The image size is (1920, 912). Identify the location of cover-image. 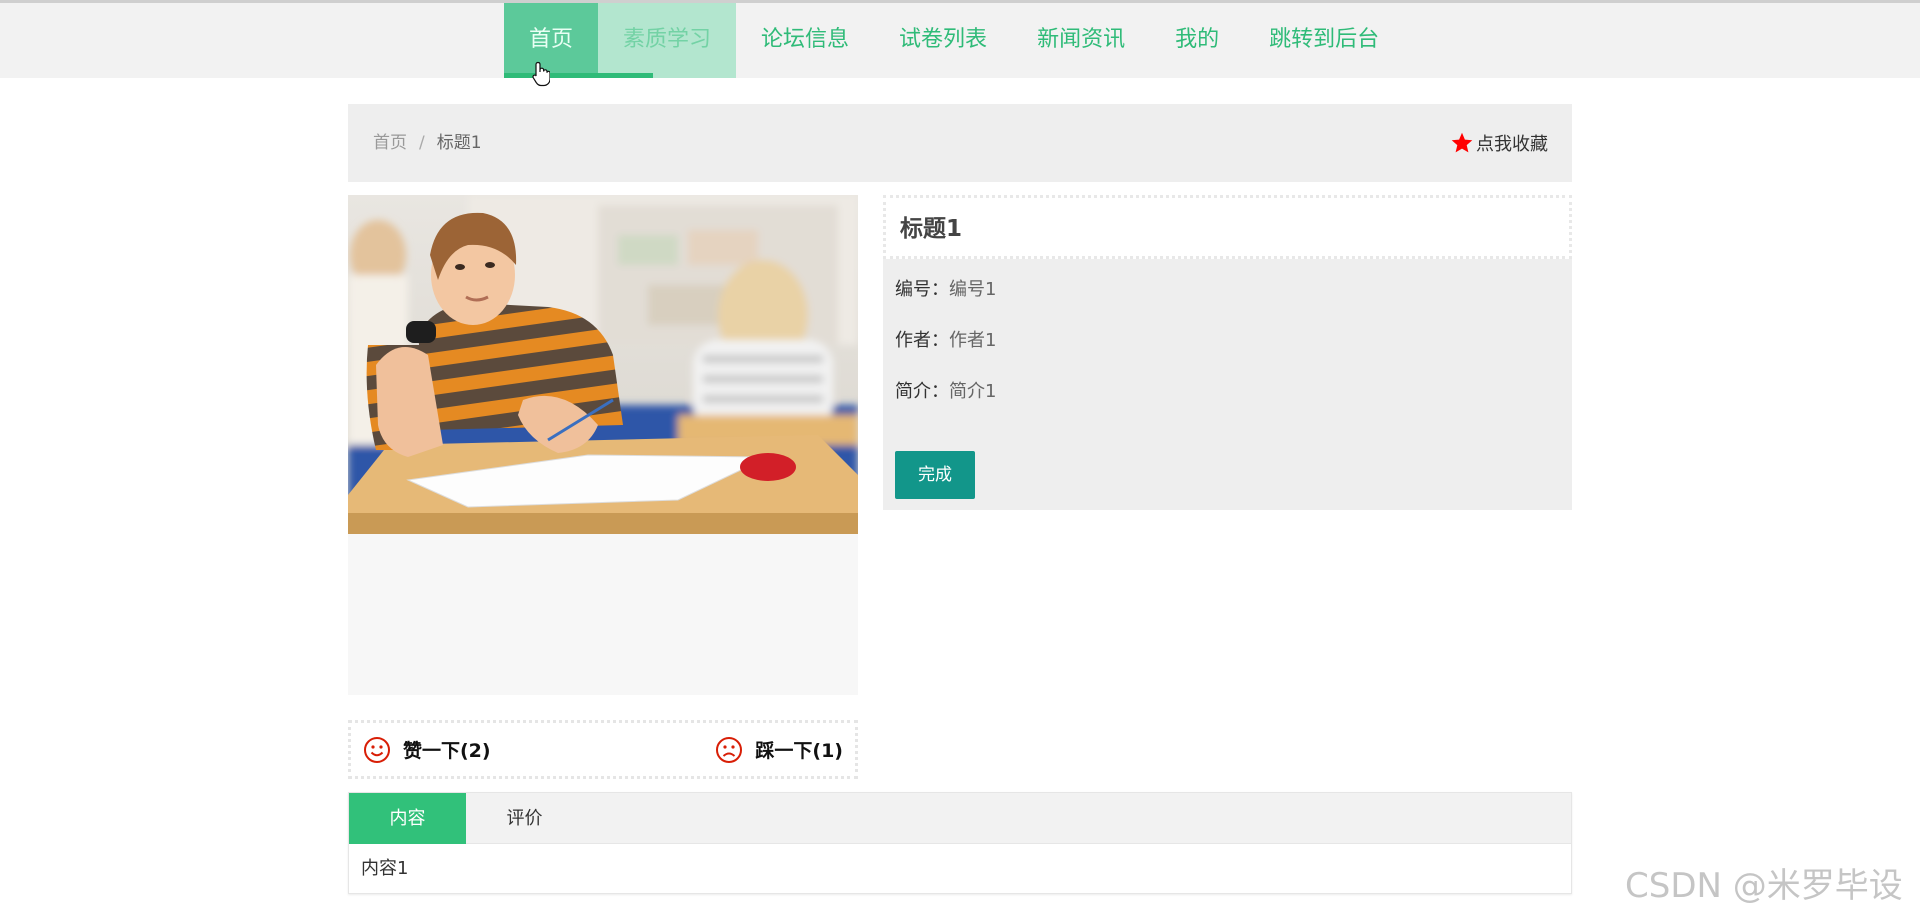
(603, 364).